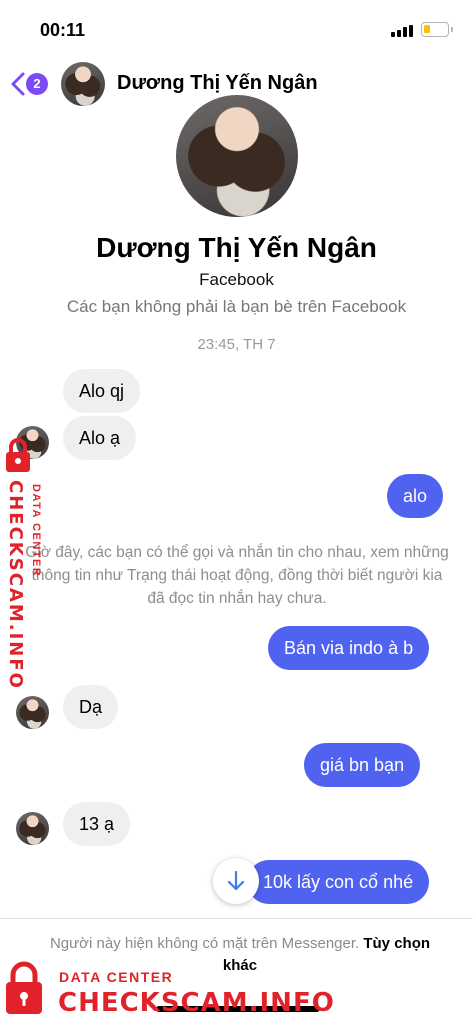 The width and height of the screenshot is (473, 1024). What do you see at coordinates (236, 247) in the screenshot?
I see `profile-name: Dương Thị Yến Ngân` at bounding box center [236, 247].